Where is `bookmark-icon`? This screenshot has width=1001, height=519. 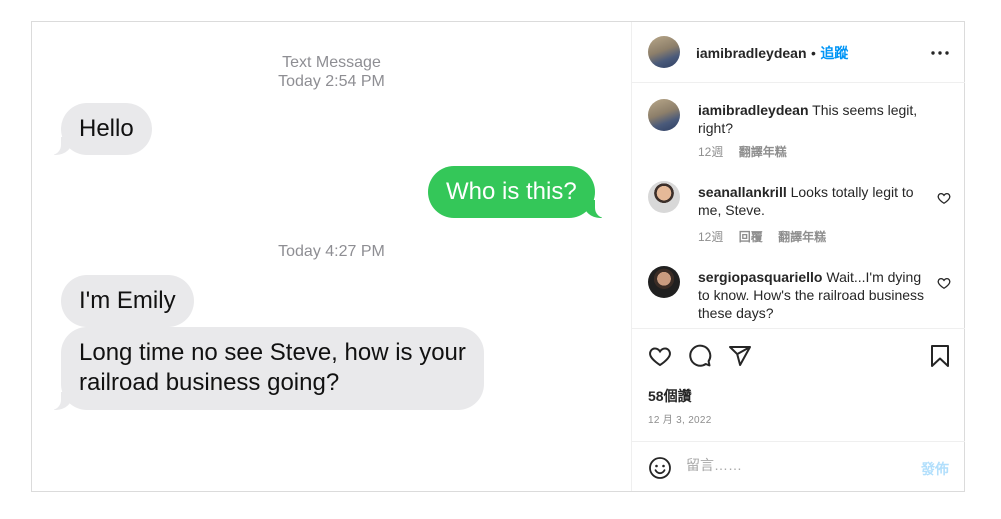
bookmark-icon is located at coordinates (940, 356).